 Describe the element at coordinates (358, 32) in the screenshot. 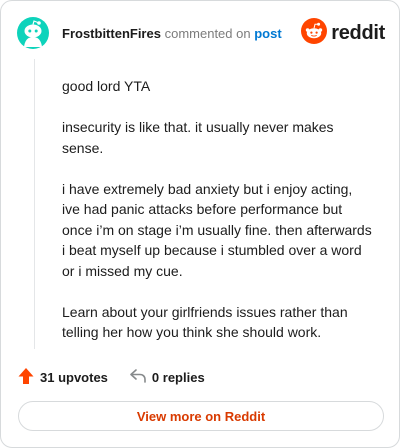

I see `reddit-wordmark: reddit` at that location.